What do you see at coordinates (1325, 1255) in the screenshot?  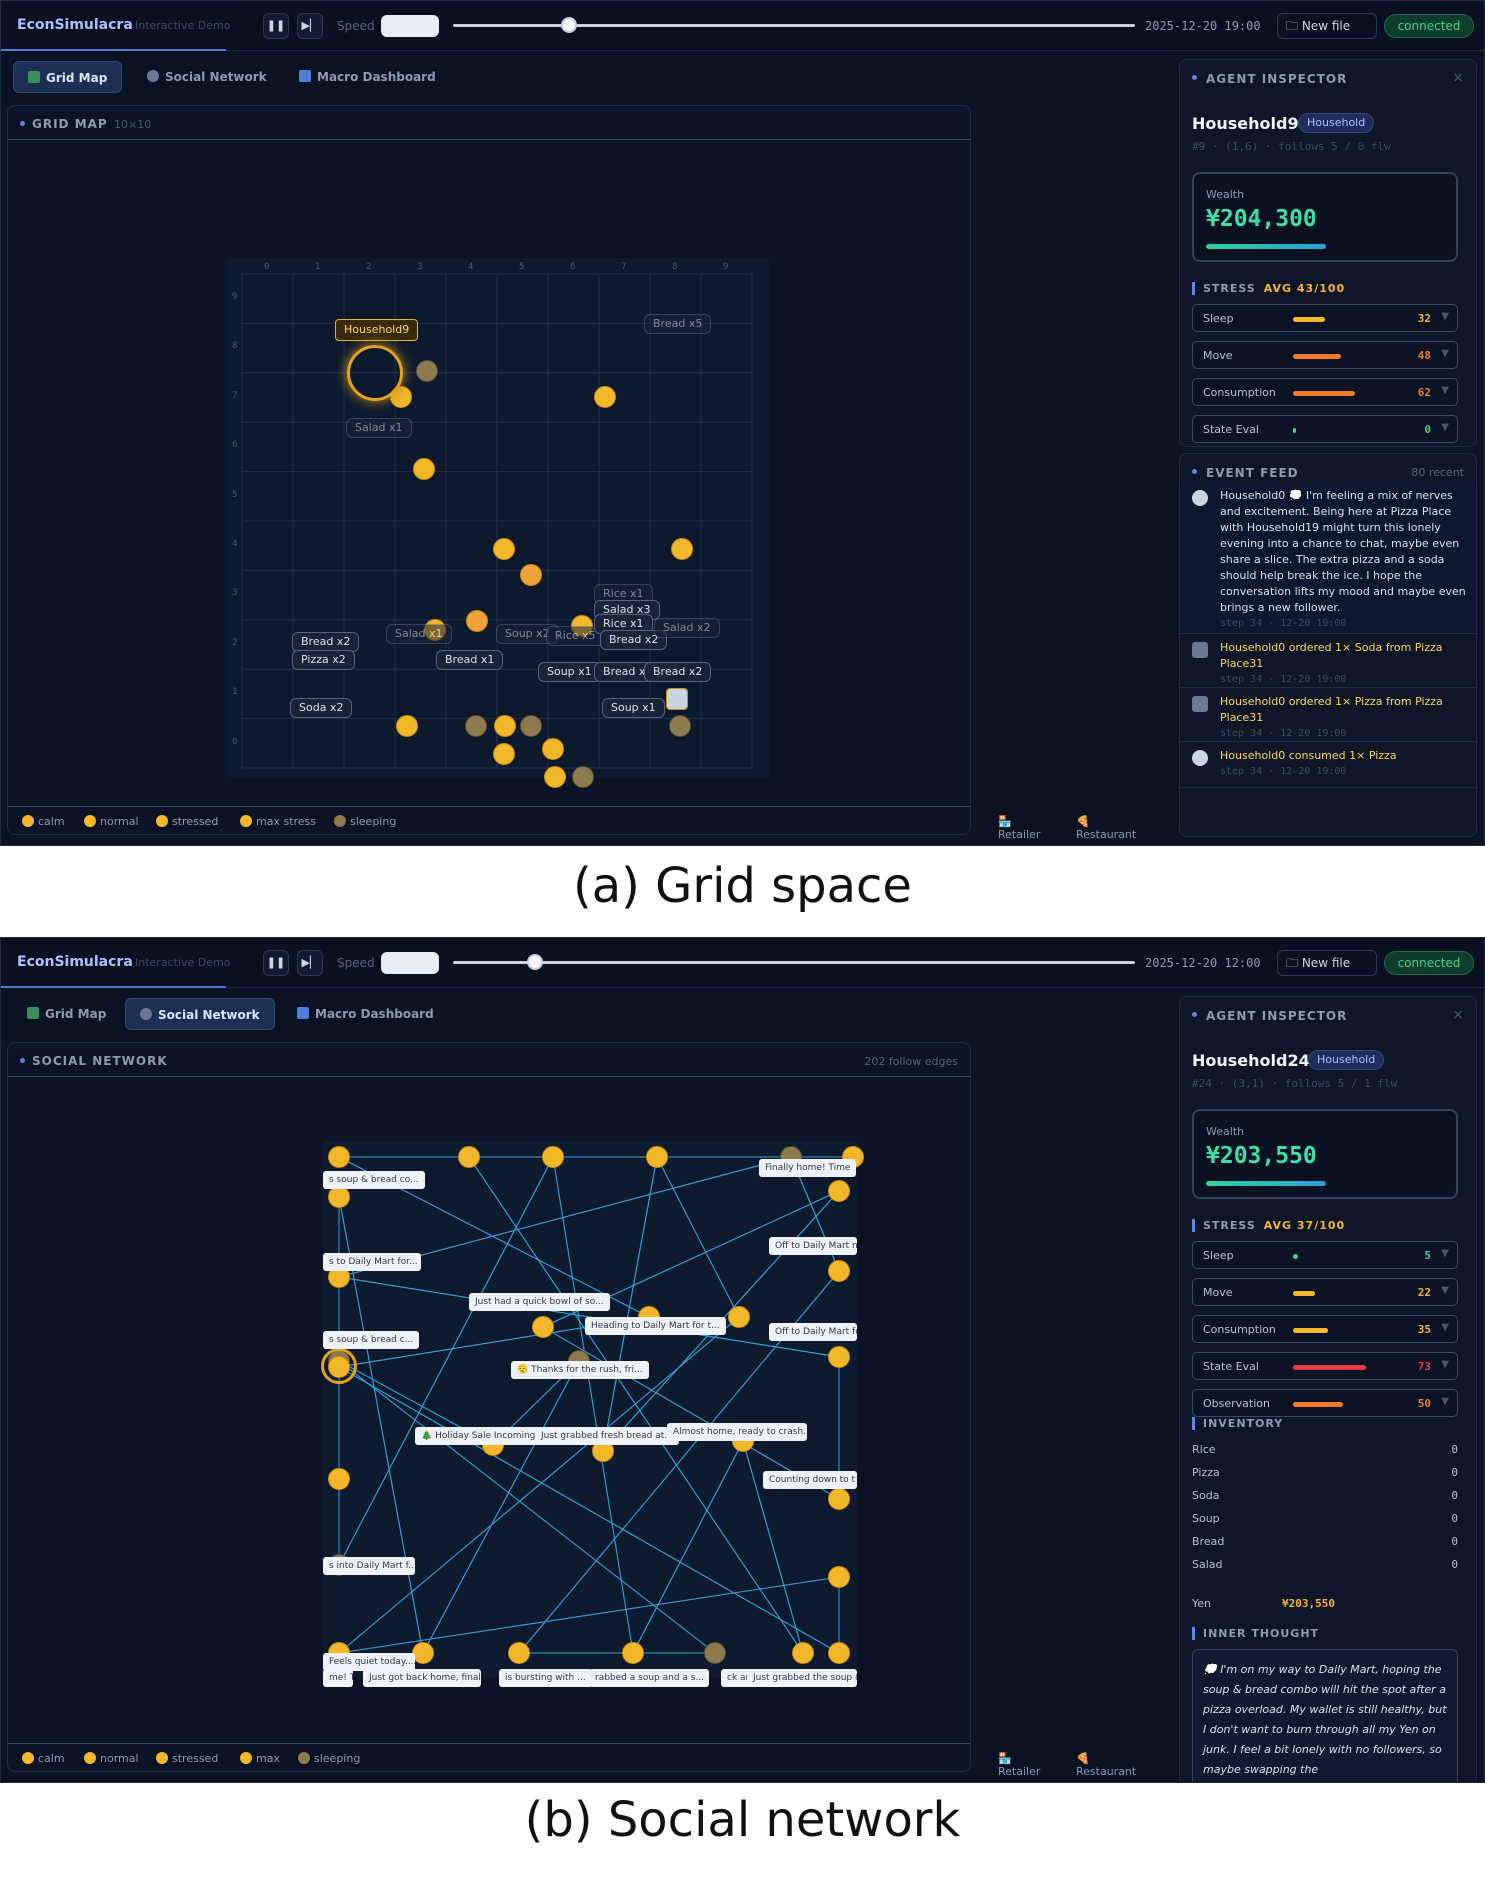 I see `stress-row: Sleep 5 ▼` at bounding box center [1325, 1255].